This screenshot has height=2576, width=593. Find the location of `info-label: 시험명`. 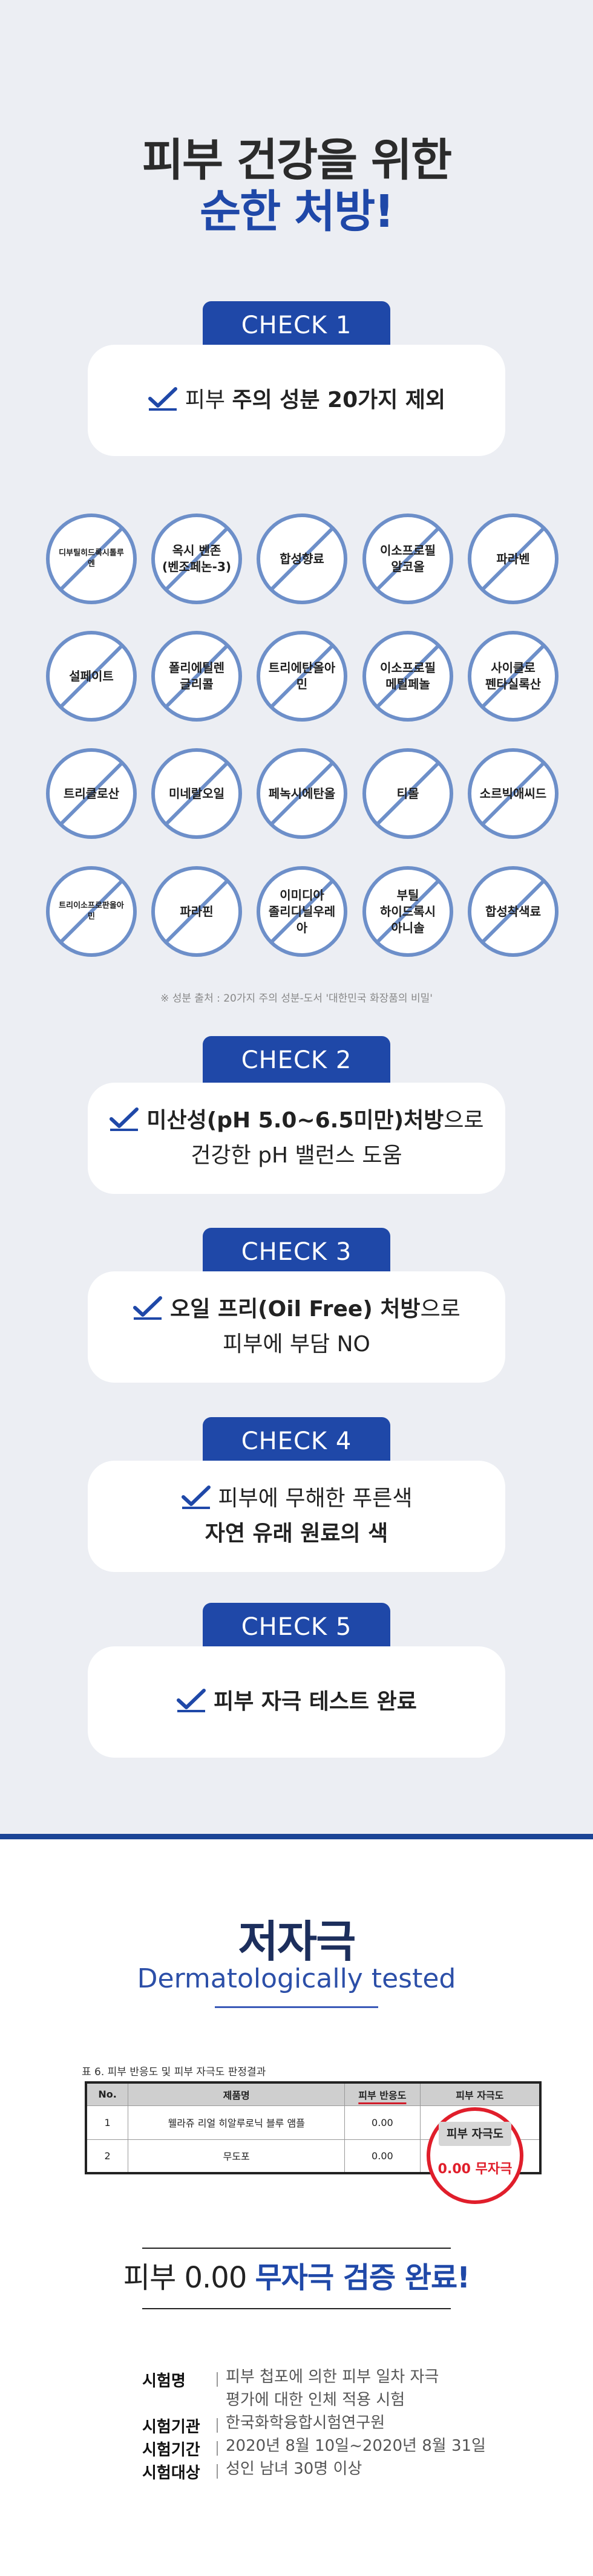

info-label: 시험명 is located at coordinates (164, 2381).